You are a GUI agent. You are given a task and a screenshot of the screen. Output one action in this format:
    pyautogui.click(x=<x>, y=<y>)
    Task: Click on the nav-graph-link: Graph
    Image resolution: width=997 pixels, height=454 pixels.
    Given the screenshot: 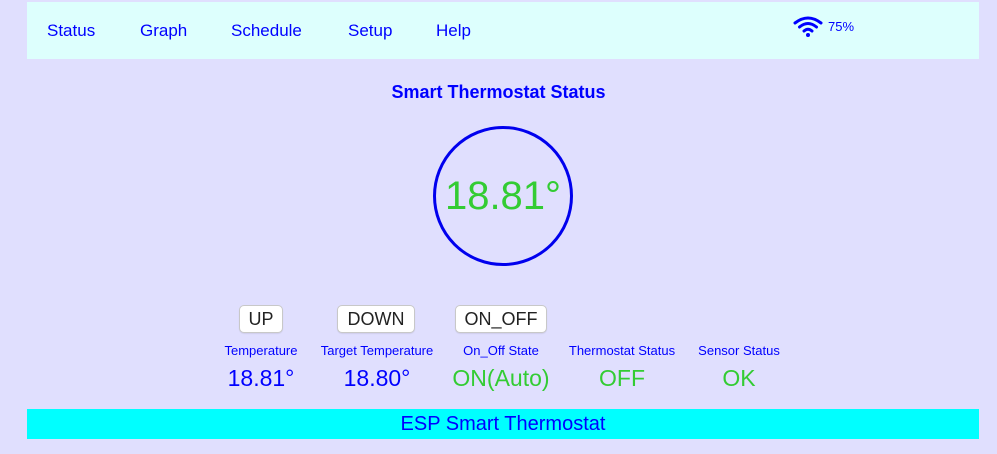 What is the action you would take?
    pyautogui.click(x=163, y=31)
    